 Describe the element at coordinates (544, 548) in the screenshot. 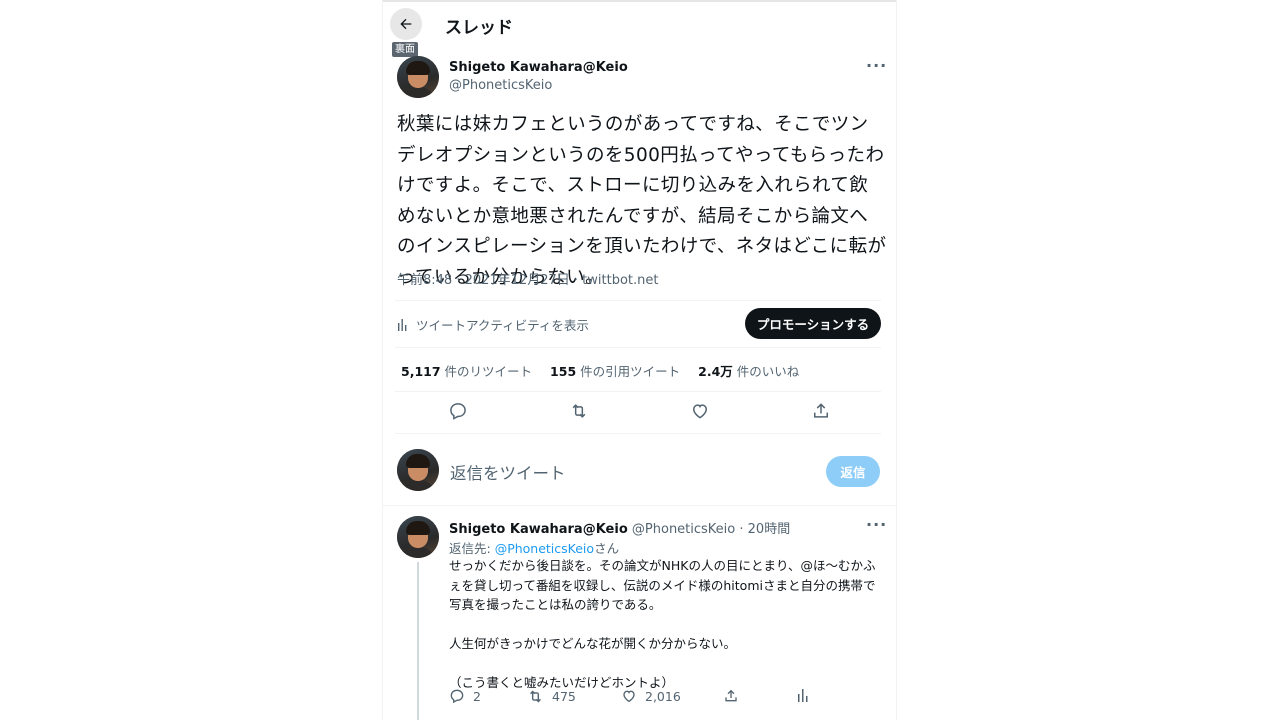

I see `reply-to-handle: @PhoneticsKeio` at that location.